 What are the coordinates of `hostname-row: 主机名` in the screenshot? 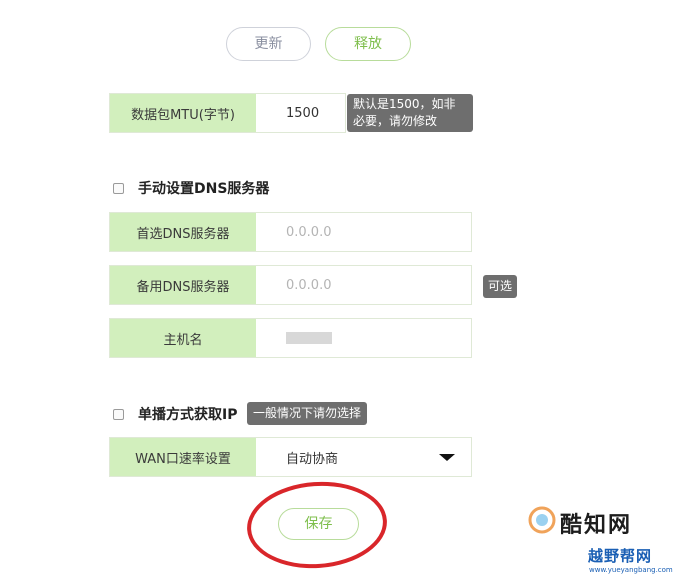 It's located at (290, 338).